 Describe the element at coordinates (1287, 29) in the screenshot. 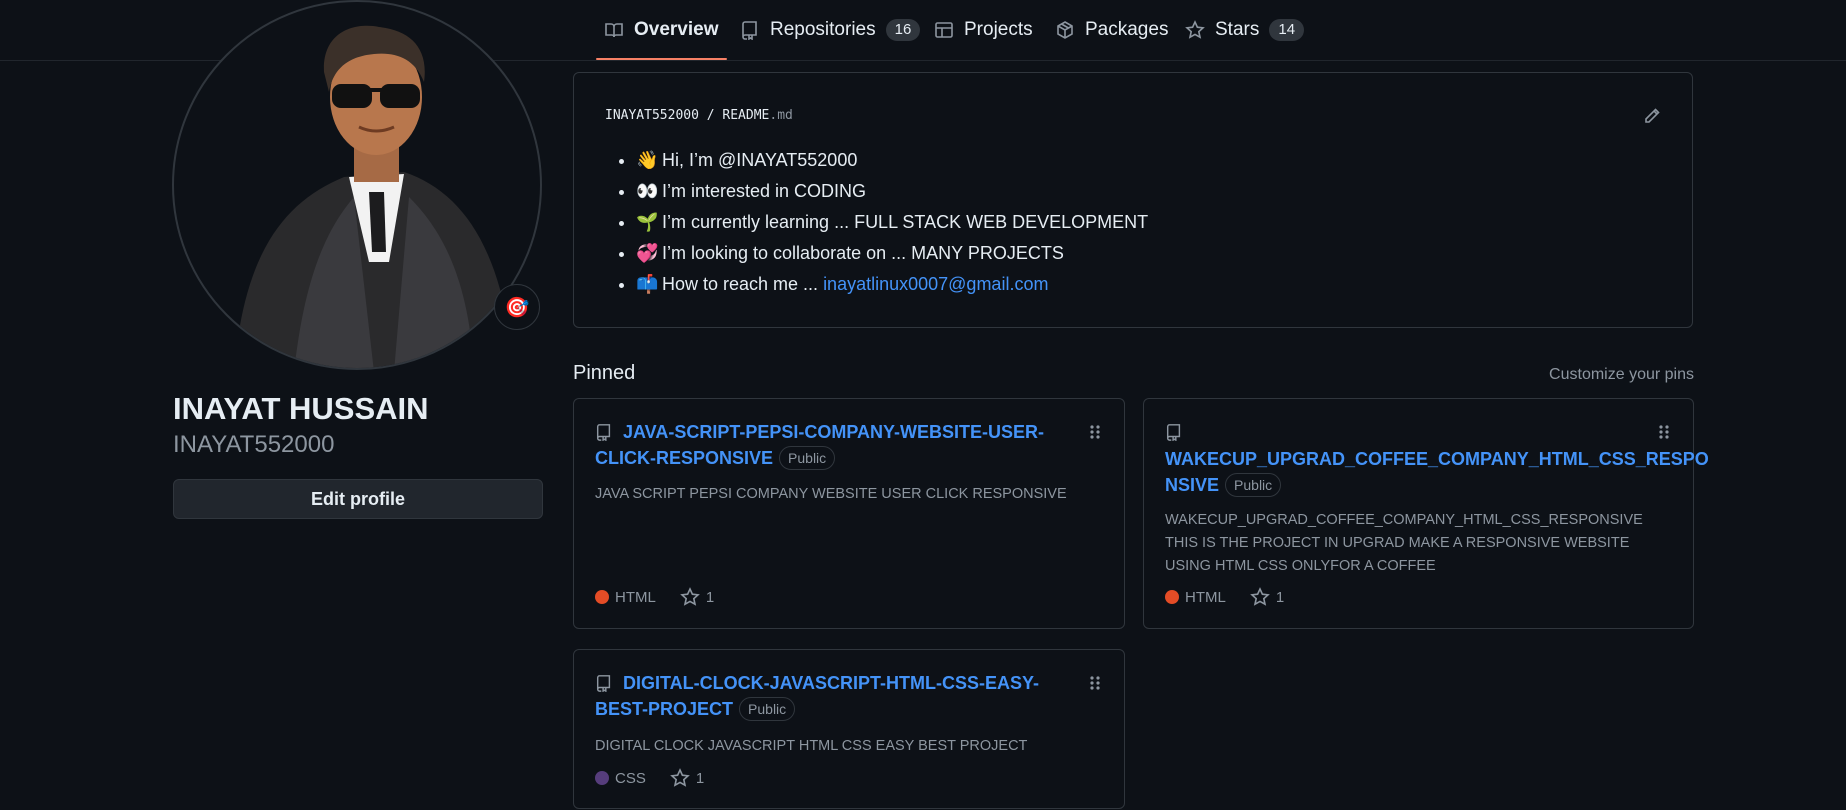

I see `stars-count-badge: 14` at that location.